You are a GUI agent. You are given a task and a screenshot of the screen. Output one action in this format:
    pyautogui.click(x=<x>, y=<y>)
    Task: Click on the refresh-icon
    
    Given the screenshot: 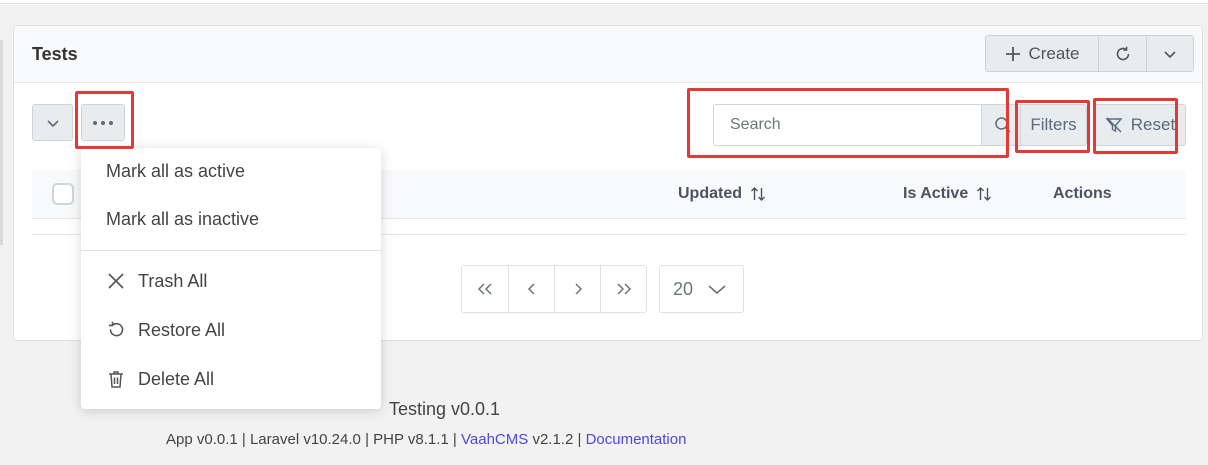 What is the action you would take?
    pyautogui.click(x=1122, y=53)
    